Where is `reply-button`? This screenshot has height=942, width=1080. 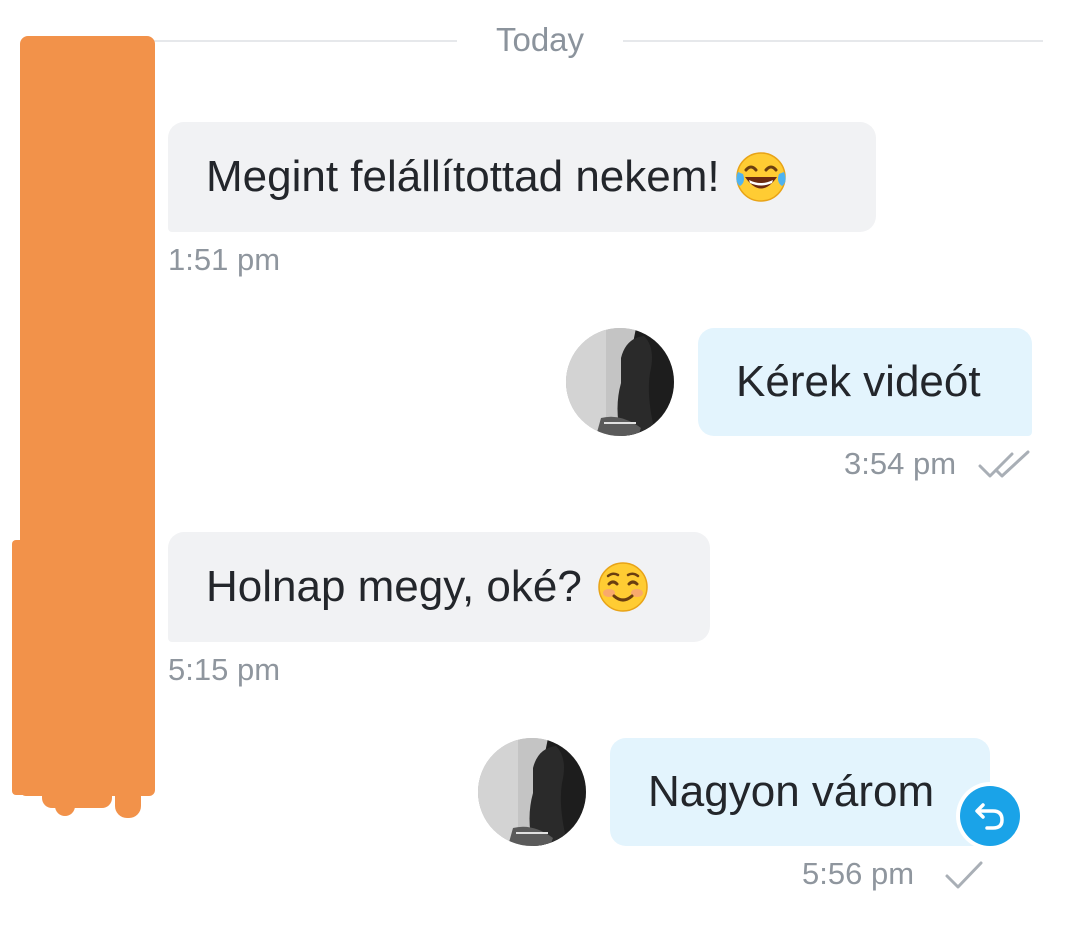
reply-button is located at coordinates (990, 816).